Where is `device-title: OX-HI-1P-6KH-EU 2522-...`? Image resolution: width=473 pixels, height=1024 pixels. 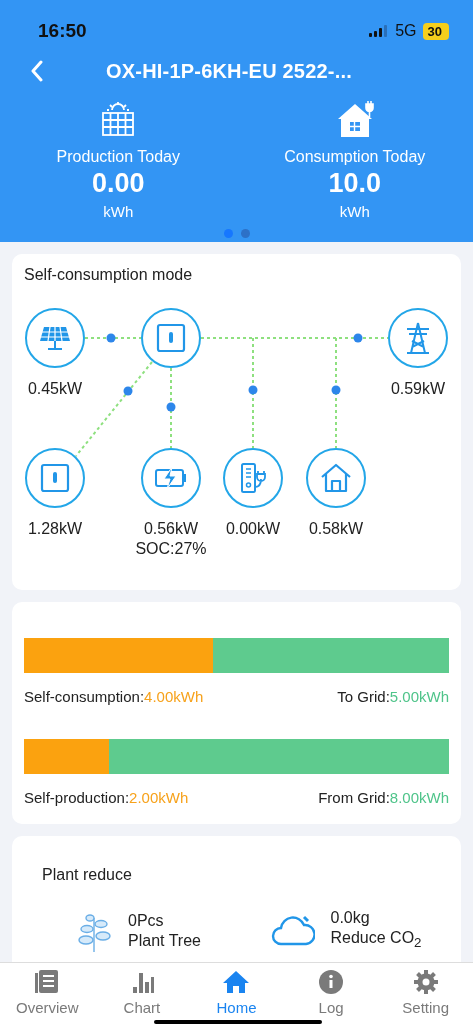
device-title: OX-HI-1P-6KH-EU 2522-... is located at coordinates (229, 71).